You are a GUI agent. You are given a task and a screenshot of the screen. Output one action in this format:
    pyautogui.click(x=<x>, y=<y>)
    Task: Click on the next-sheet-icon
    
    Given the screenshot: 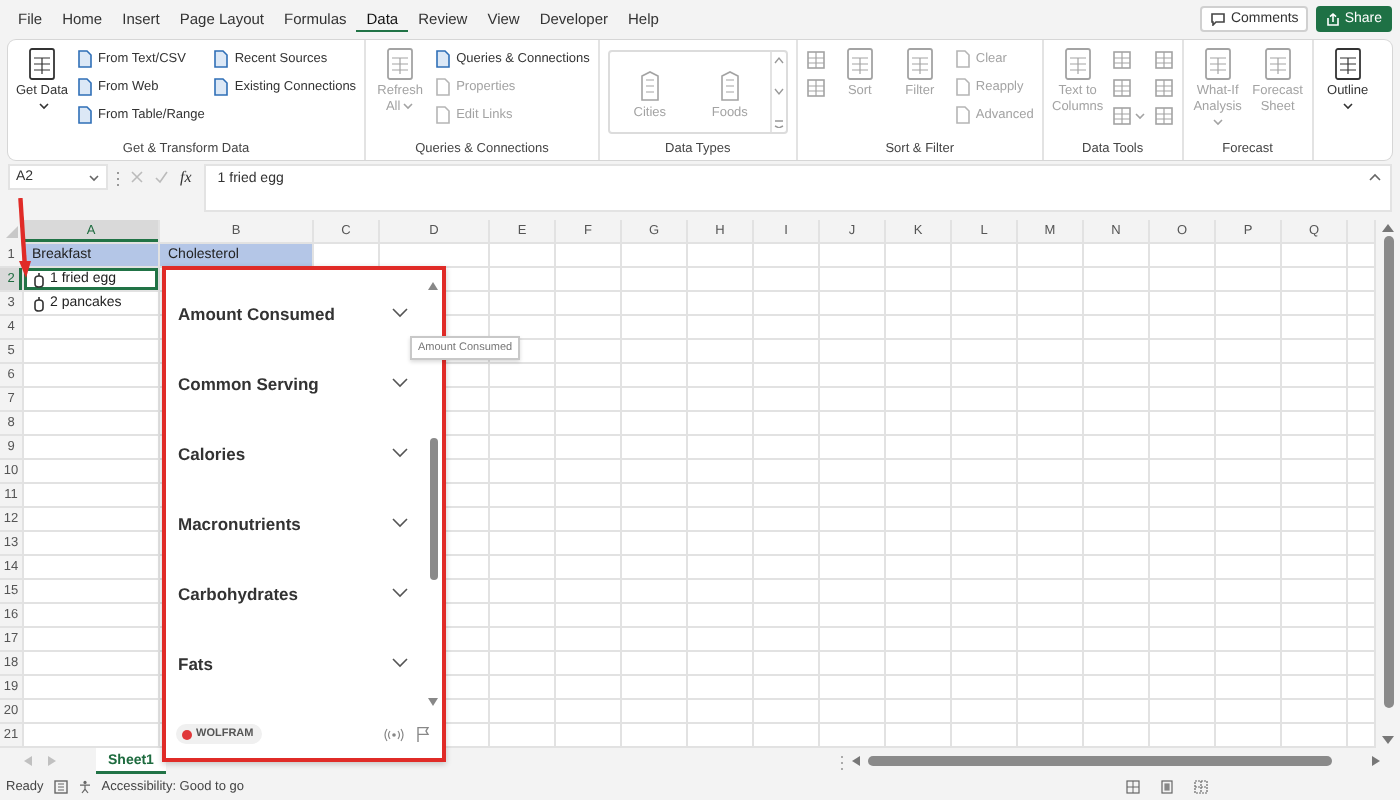 What is the action you would take?
    pyautogui.click(x=52, y=761)
    